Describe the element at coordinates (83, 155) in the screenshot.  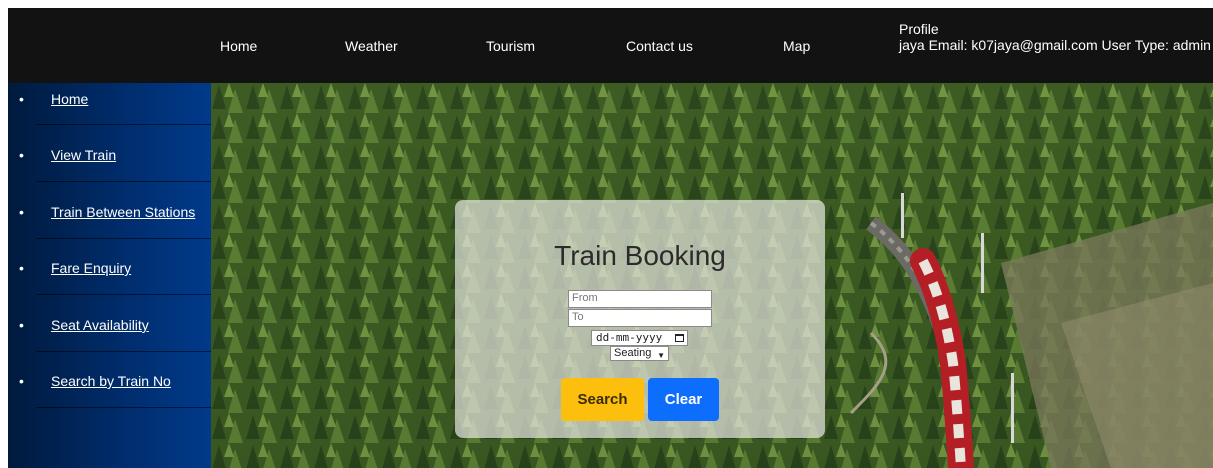
I see `sidebar-link-view-train: View Train` at that location.